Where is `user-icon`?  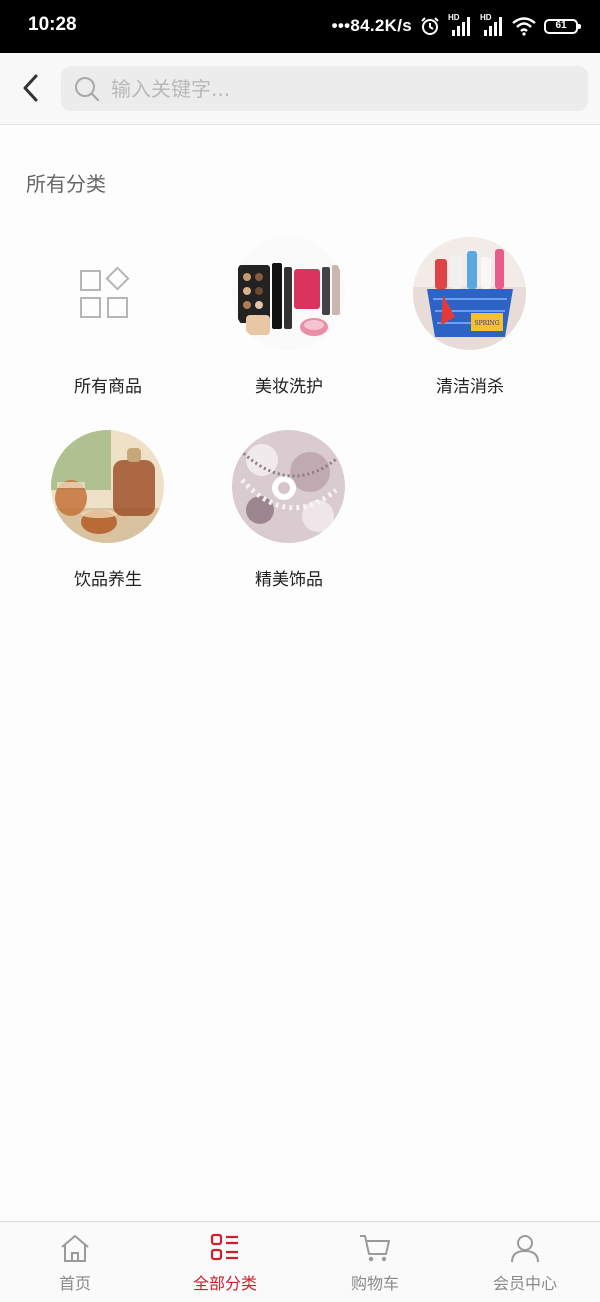
user-icon is located at coordinates (525, 1248).